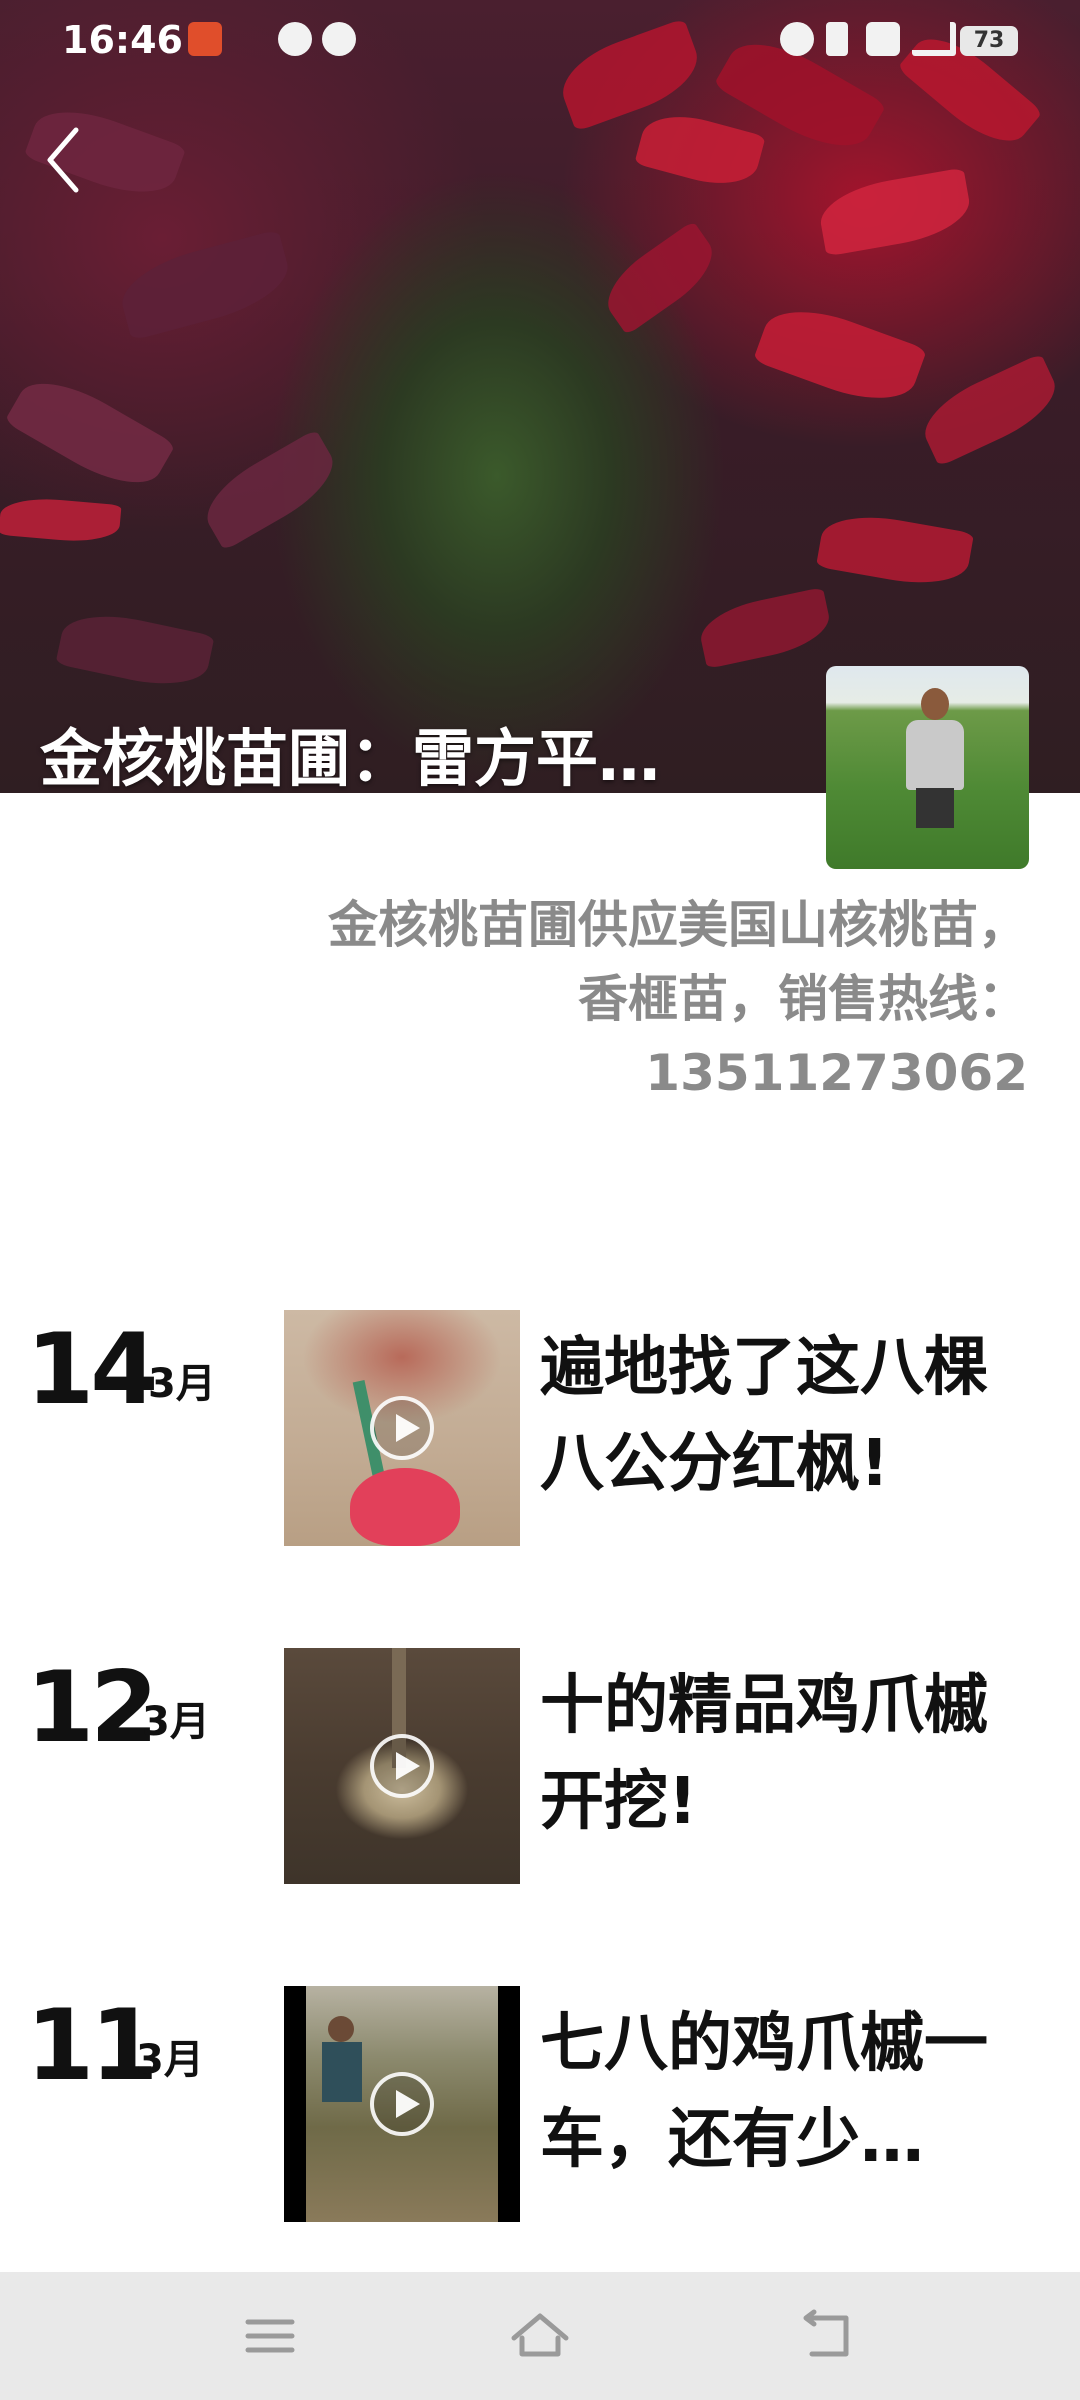 The width and height of the screenshot is (1080, 2400). Describe the element at coordinates (92, 1370) in the screenshot. I see `post-day: 14` at that location.